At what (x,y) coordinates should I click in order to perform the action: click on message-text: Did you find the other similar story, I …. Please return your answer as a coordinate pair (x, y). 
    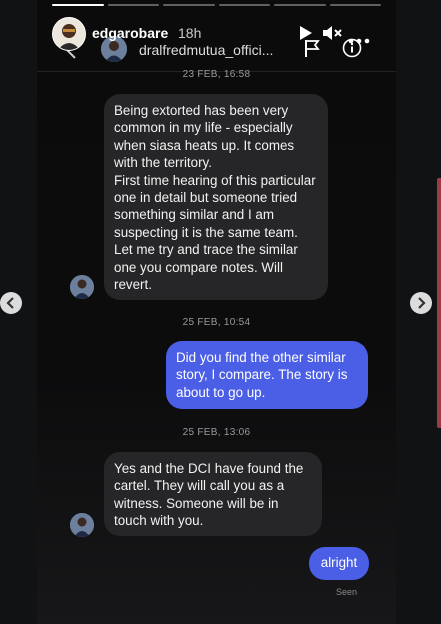
    Looking at the image, I should click on (262, 375).